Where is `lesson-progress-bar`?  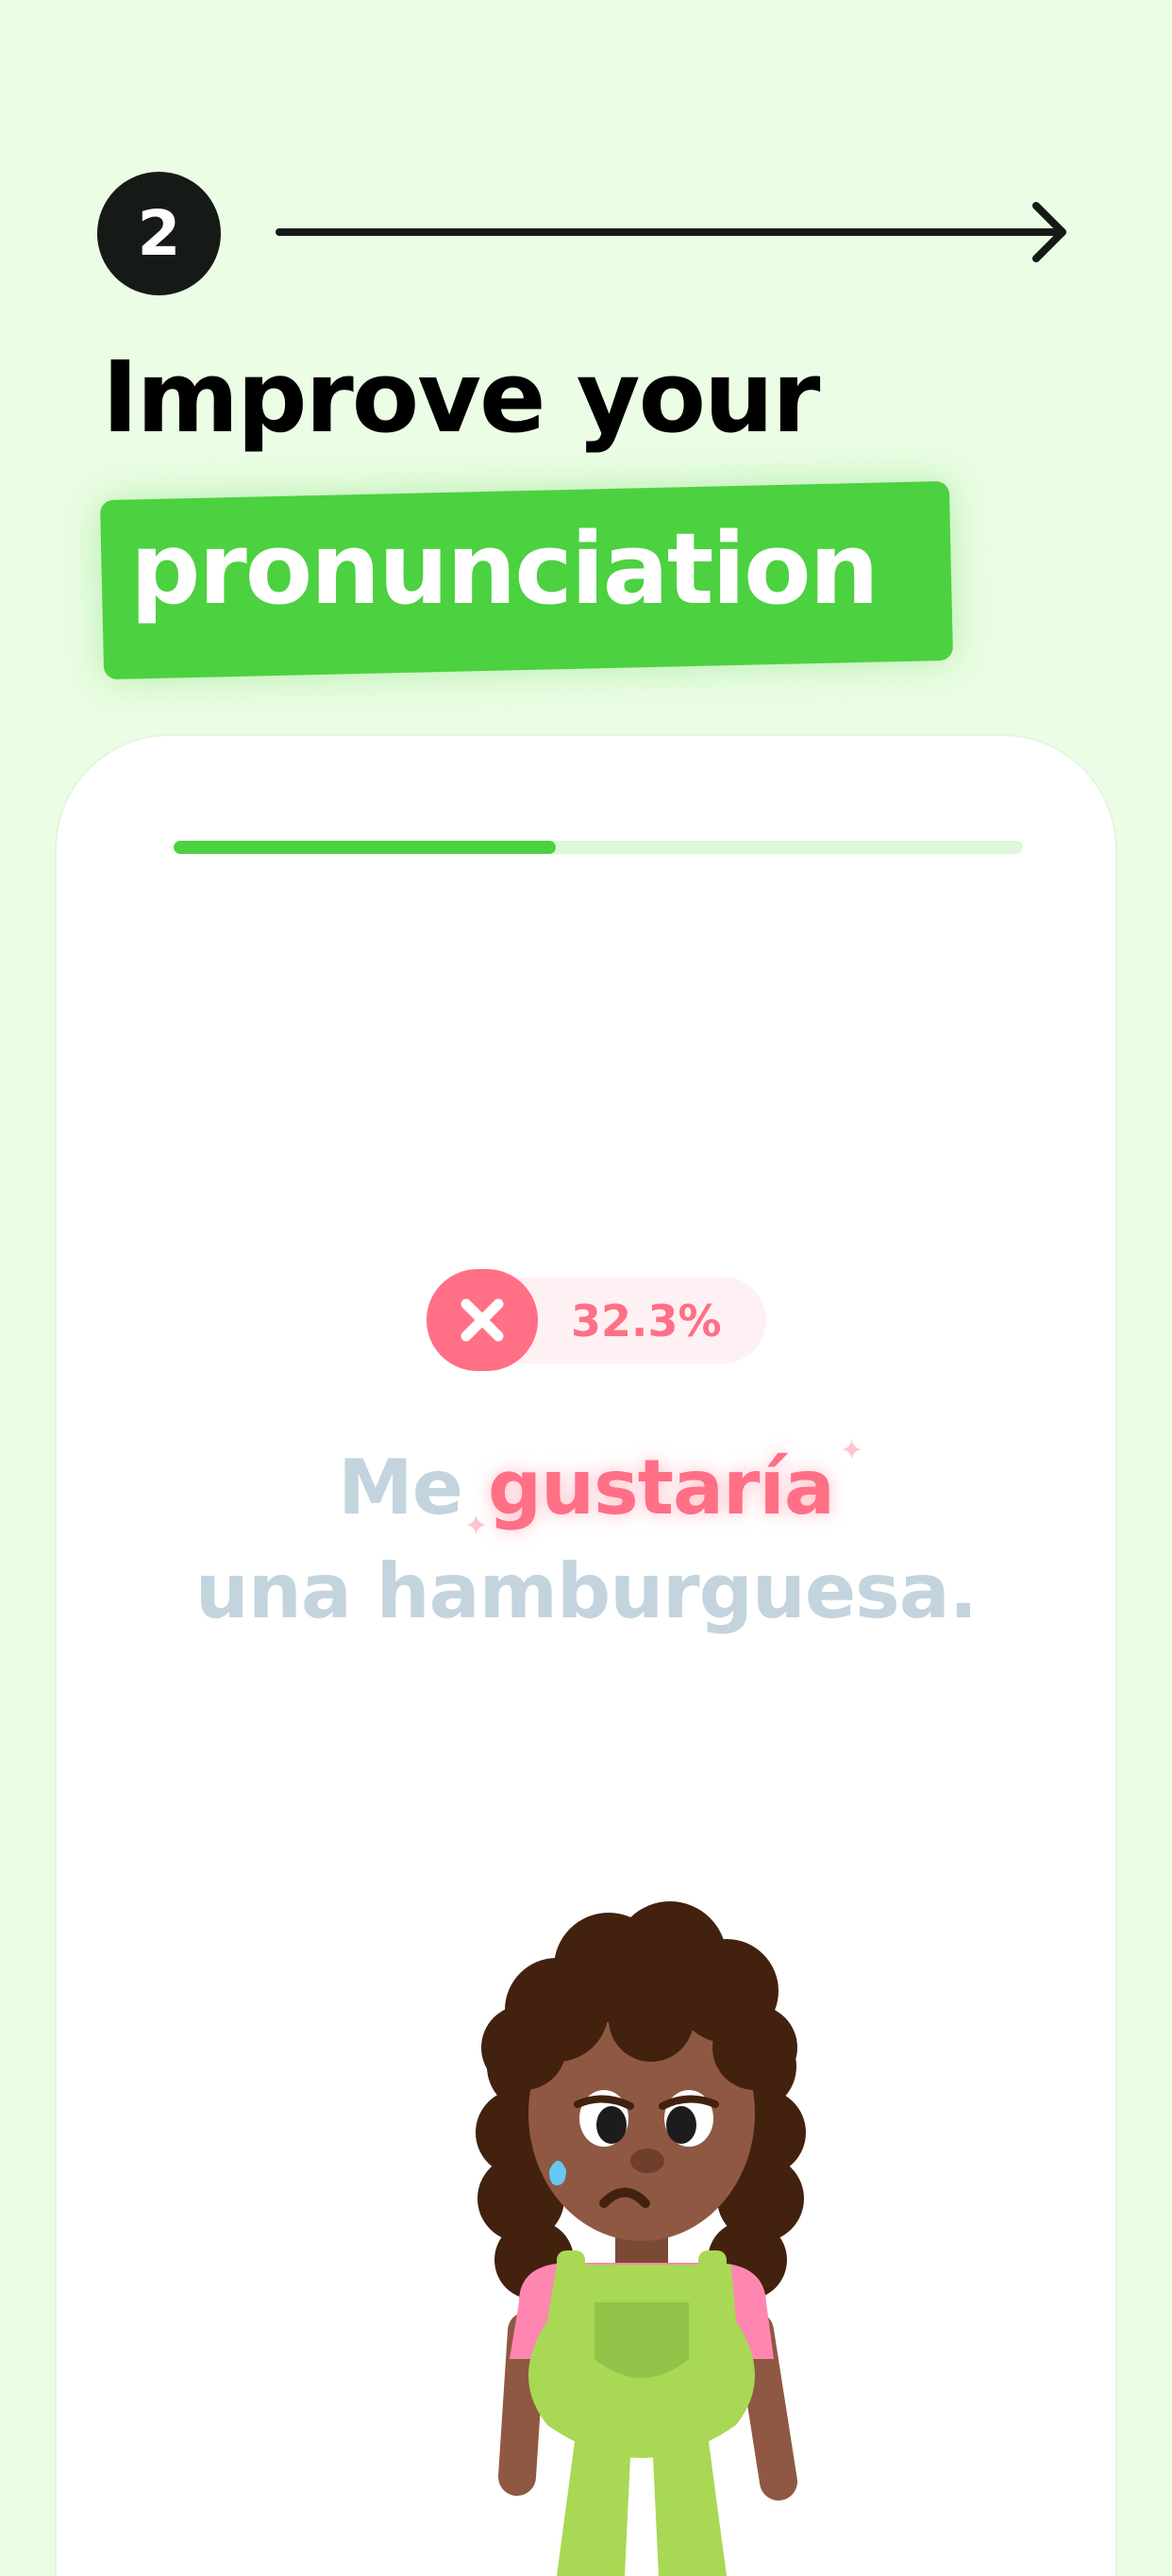
lesson-progress-bar is located at coordinates (598, 847).